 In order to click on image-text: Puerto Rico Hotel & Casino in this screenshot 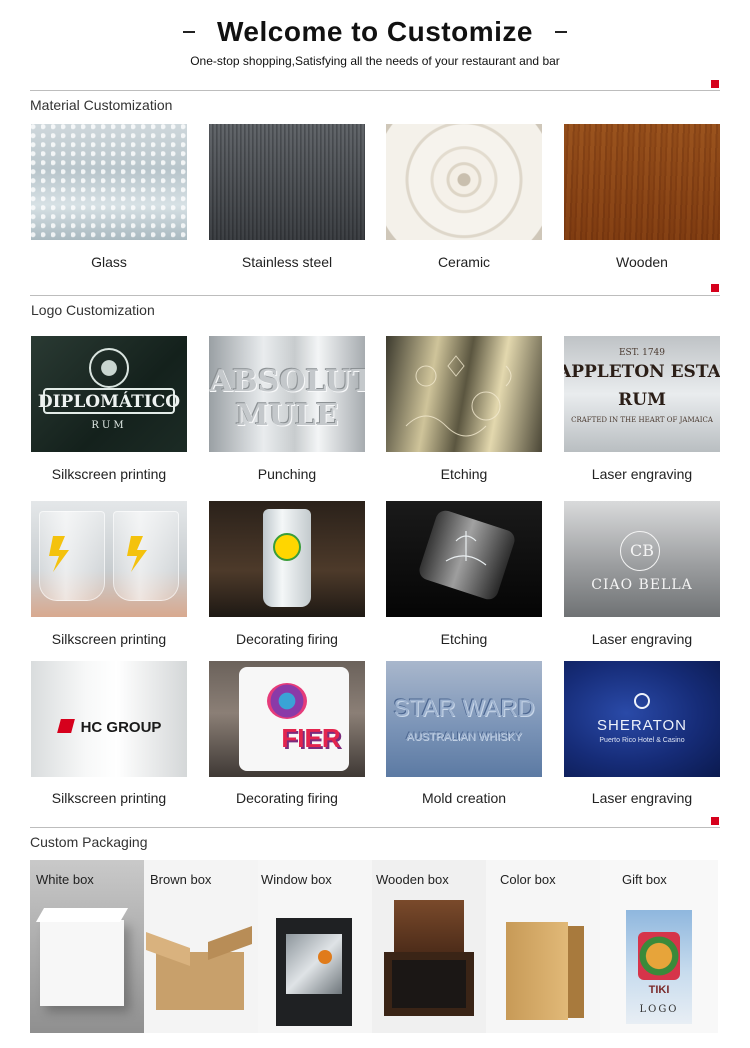, I will do `click(642, 740)`.